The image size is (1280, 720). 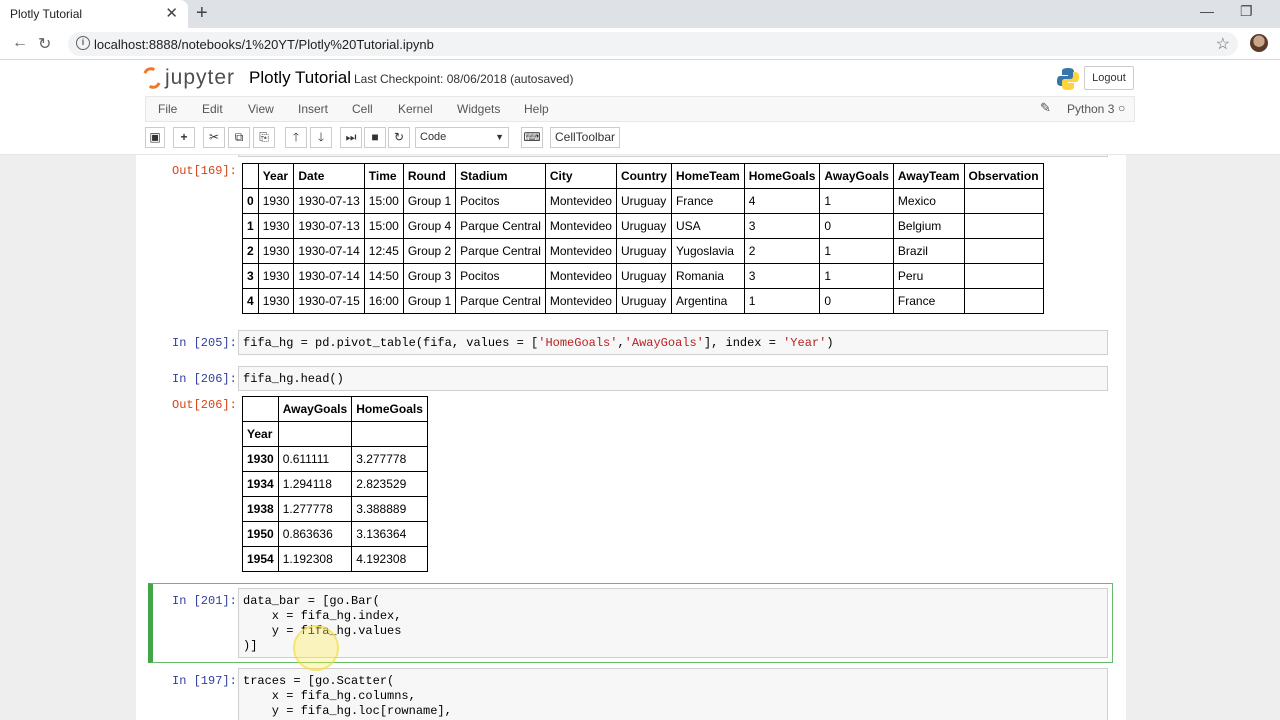 I want to click on table-cell: Montevideo, so click(x=580, y=276).